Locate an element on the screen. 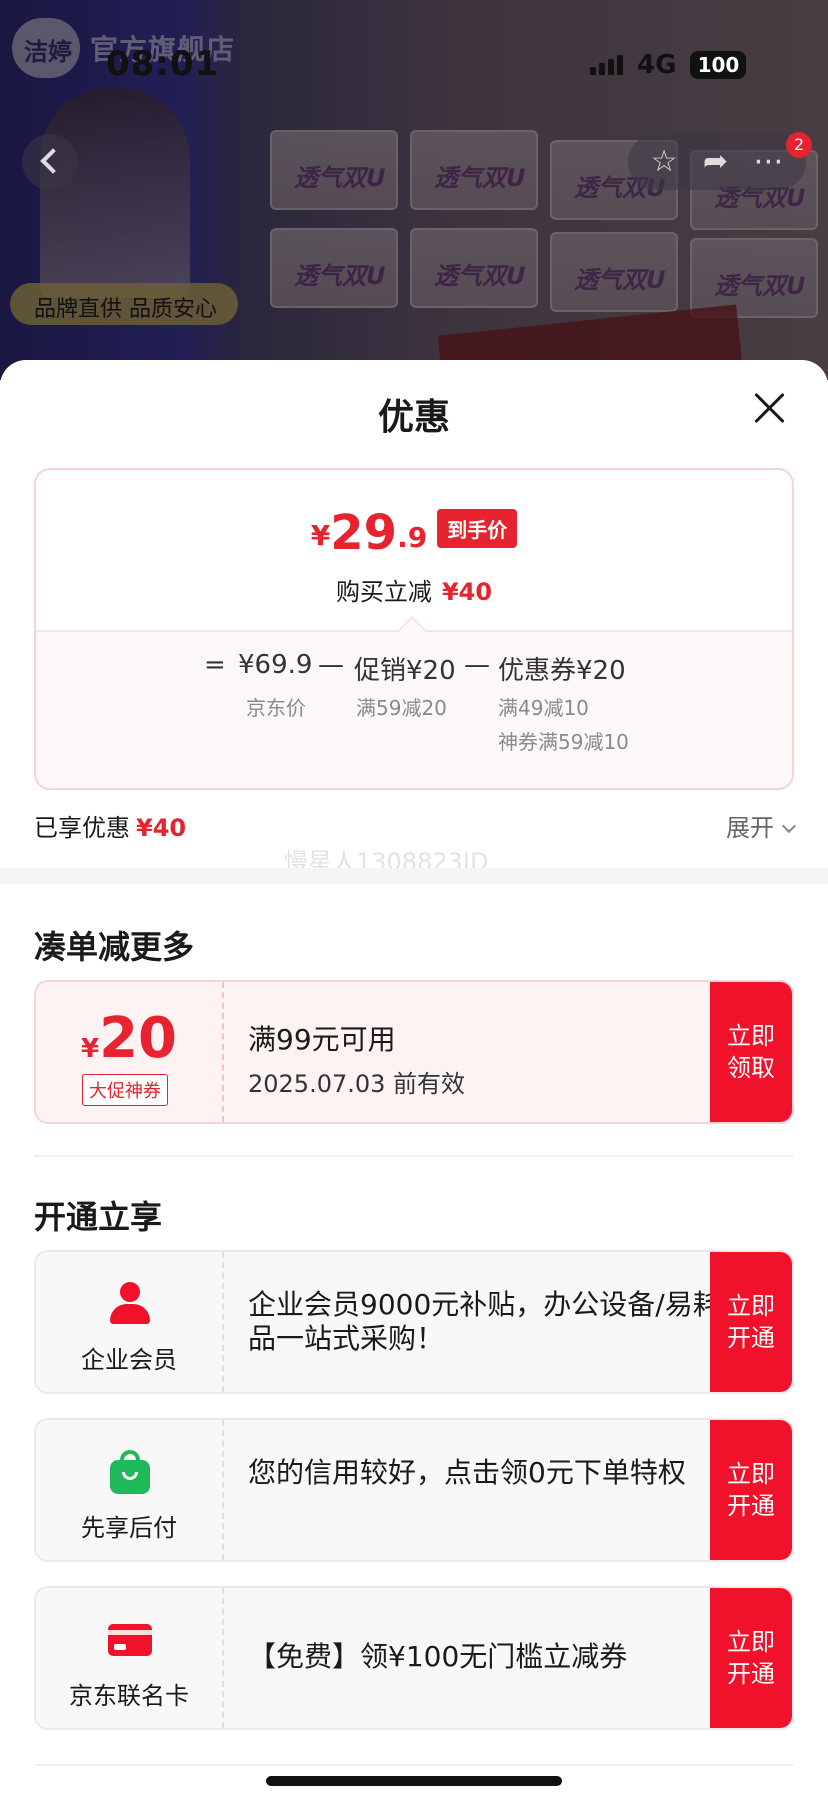 The height and width of the screenshot is (1801, 828). more-icon: ⋯ is located at coordinates (768, 162).